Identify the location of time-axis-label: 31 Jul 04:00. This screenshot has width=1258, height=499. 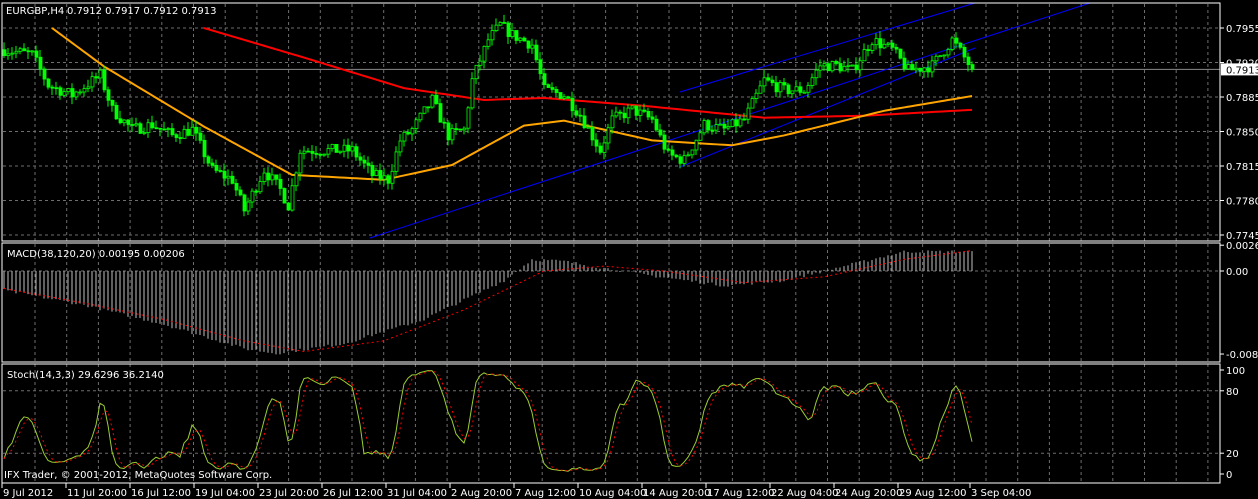
(417, 493).